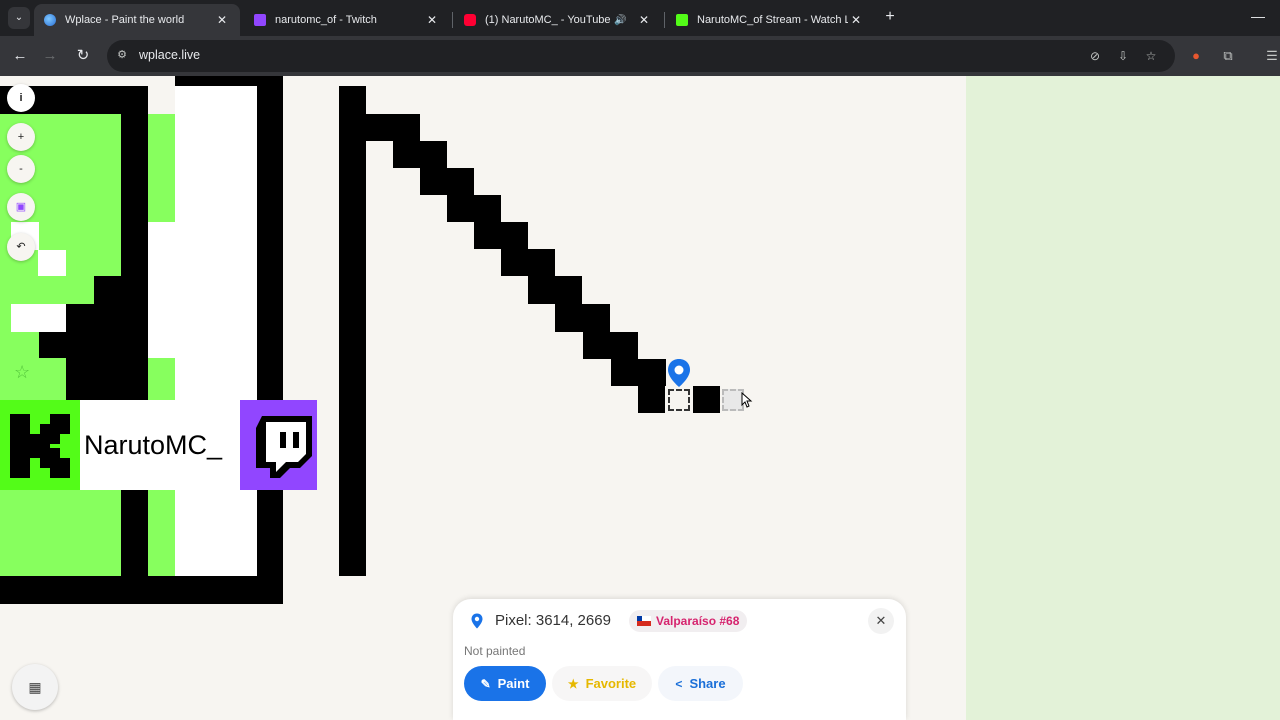  What do you see at coordinates (125, 20) in the screenshot?
I see `tab-title: Wplace - Paint the world` at bounding box center [125, 20].